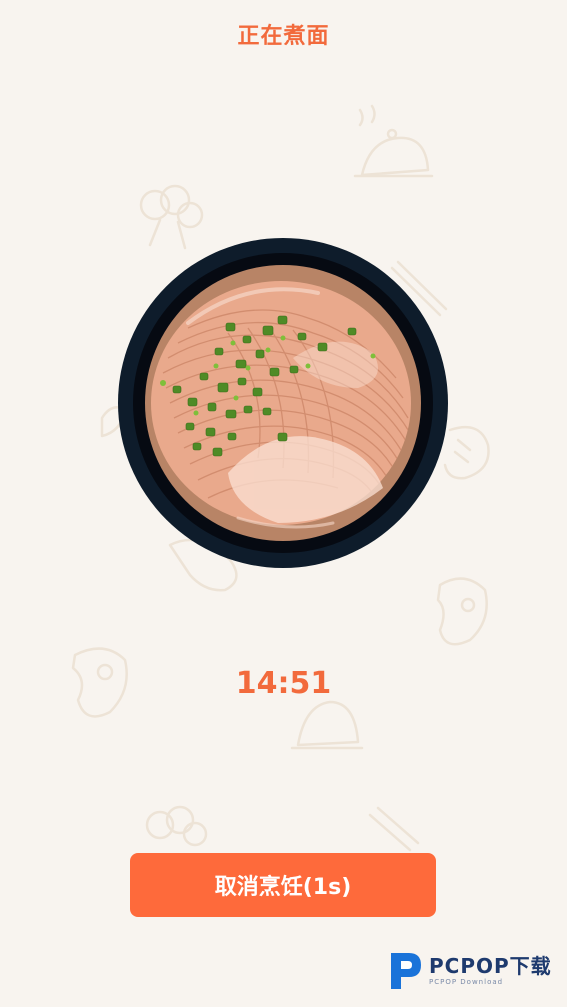 The width and height of the screenshot is (567, 1007). What do you see at coordinates (283, 683) in the screenshot?
I see `cooking-timer: 14:51` at bounding box center [283, 683].